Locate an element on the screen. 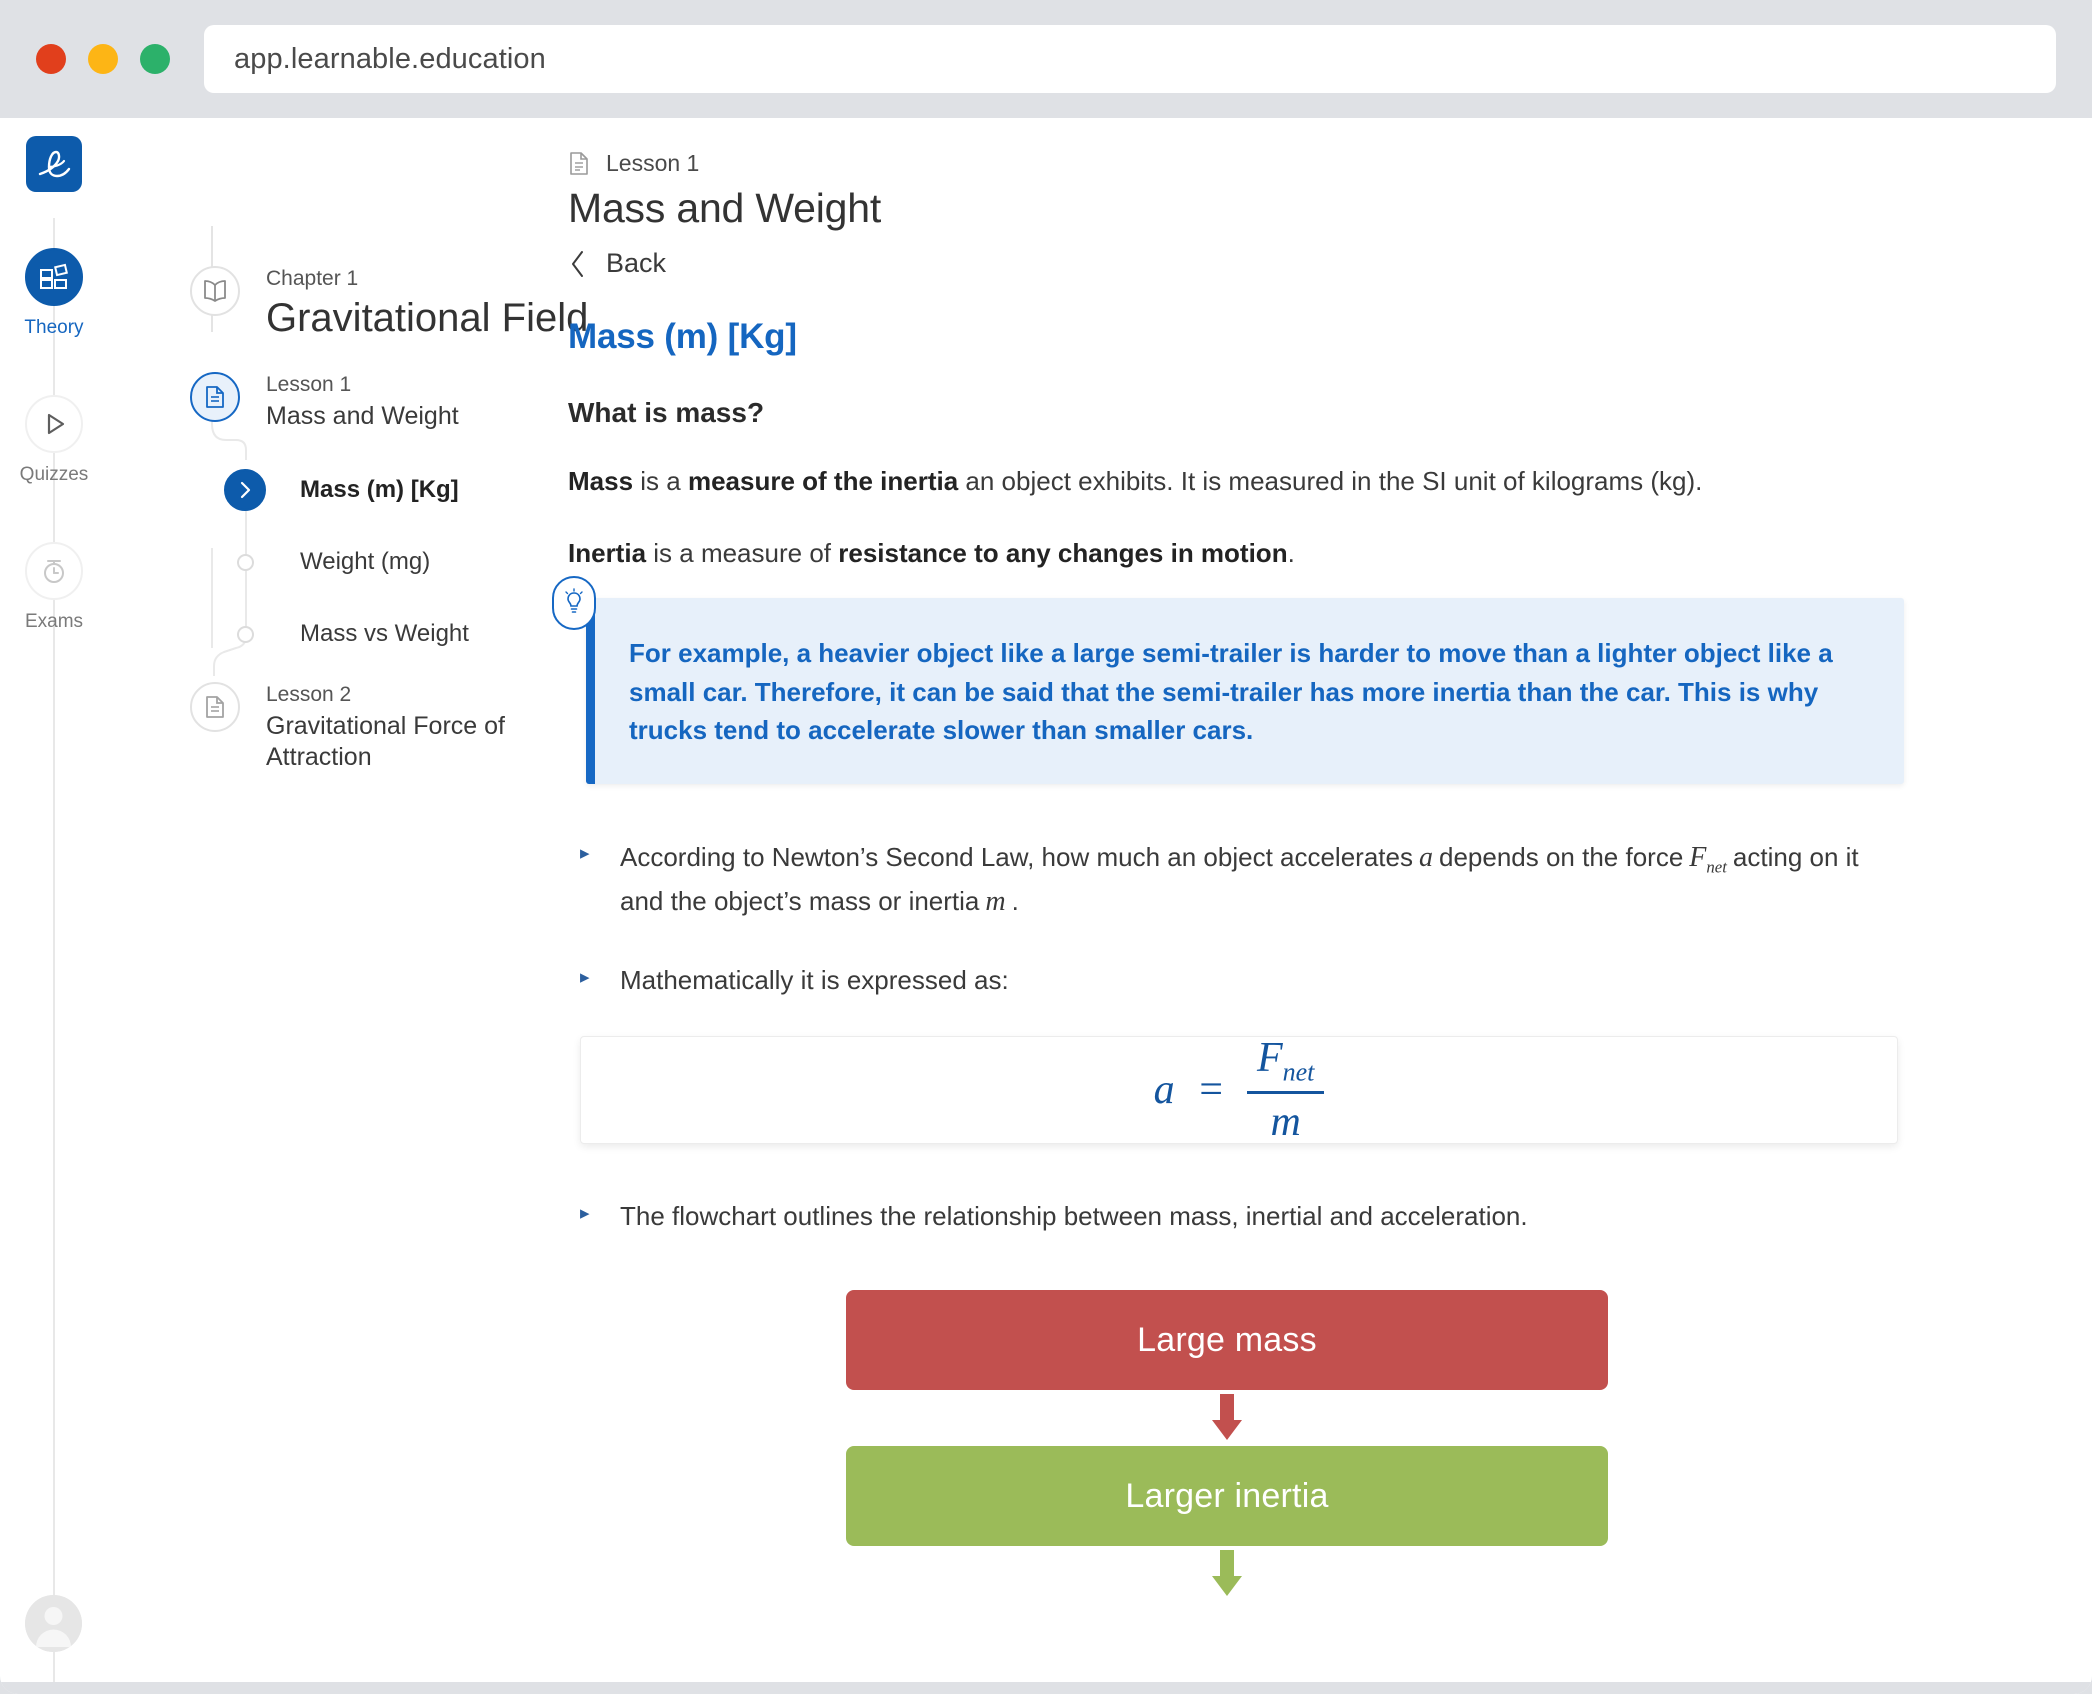  paragraph-inertia-term2: resistance to any changes in motion is located at coordinates (1063, 552).